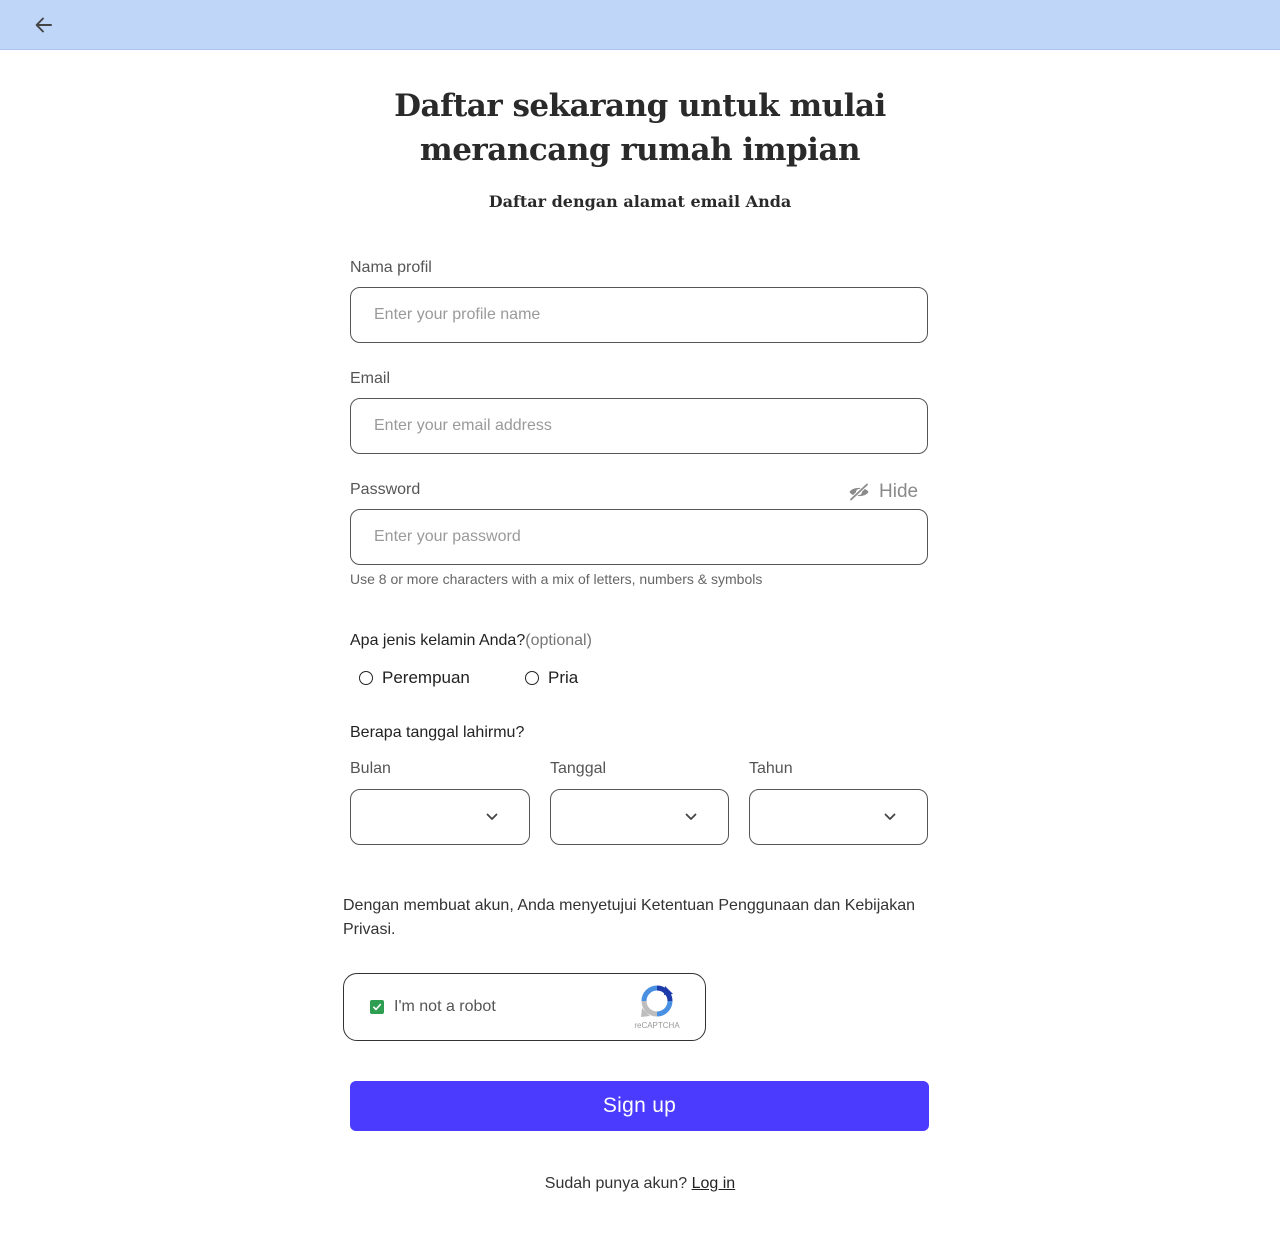  What do you see at coordinates (771, 768) in the screenshot?
I see `year-label: Tahun` at bounding box center [771, 768].